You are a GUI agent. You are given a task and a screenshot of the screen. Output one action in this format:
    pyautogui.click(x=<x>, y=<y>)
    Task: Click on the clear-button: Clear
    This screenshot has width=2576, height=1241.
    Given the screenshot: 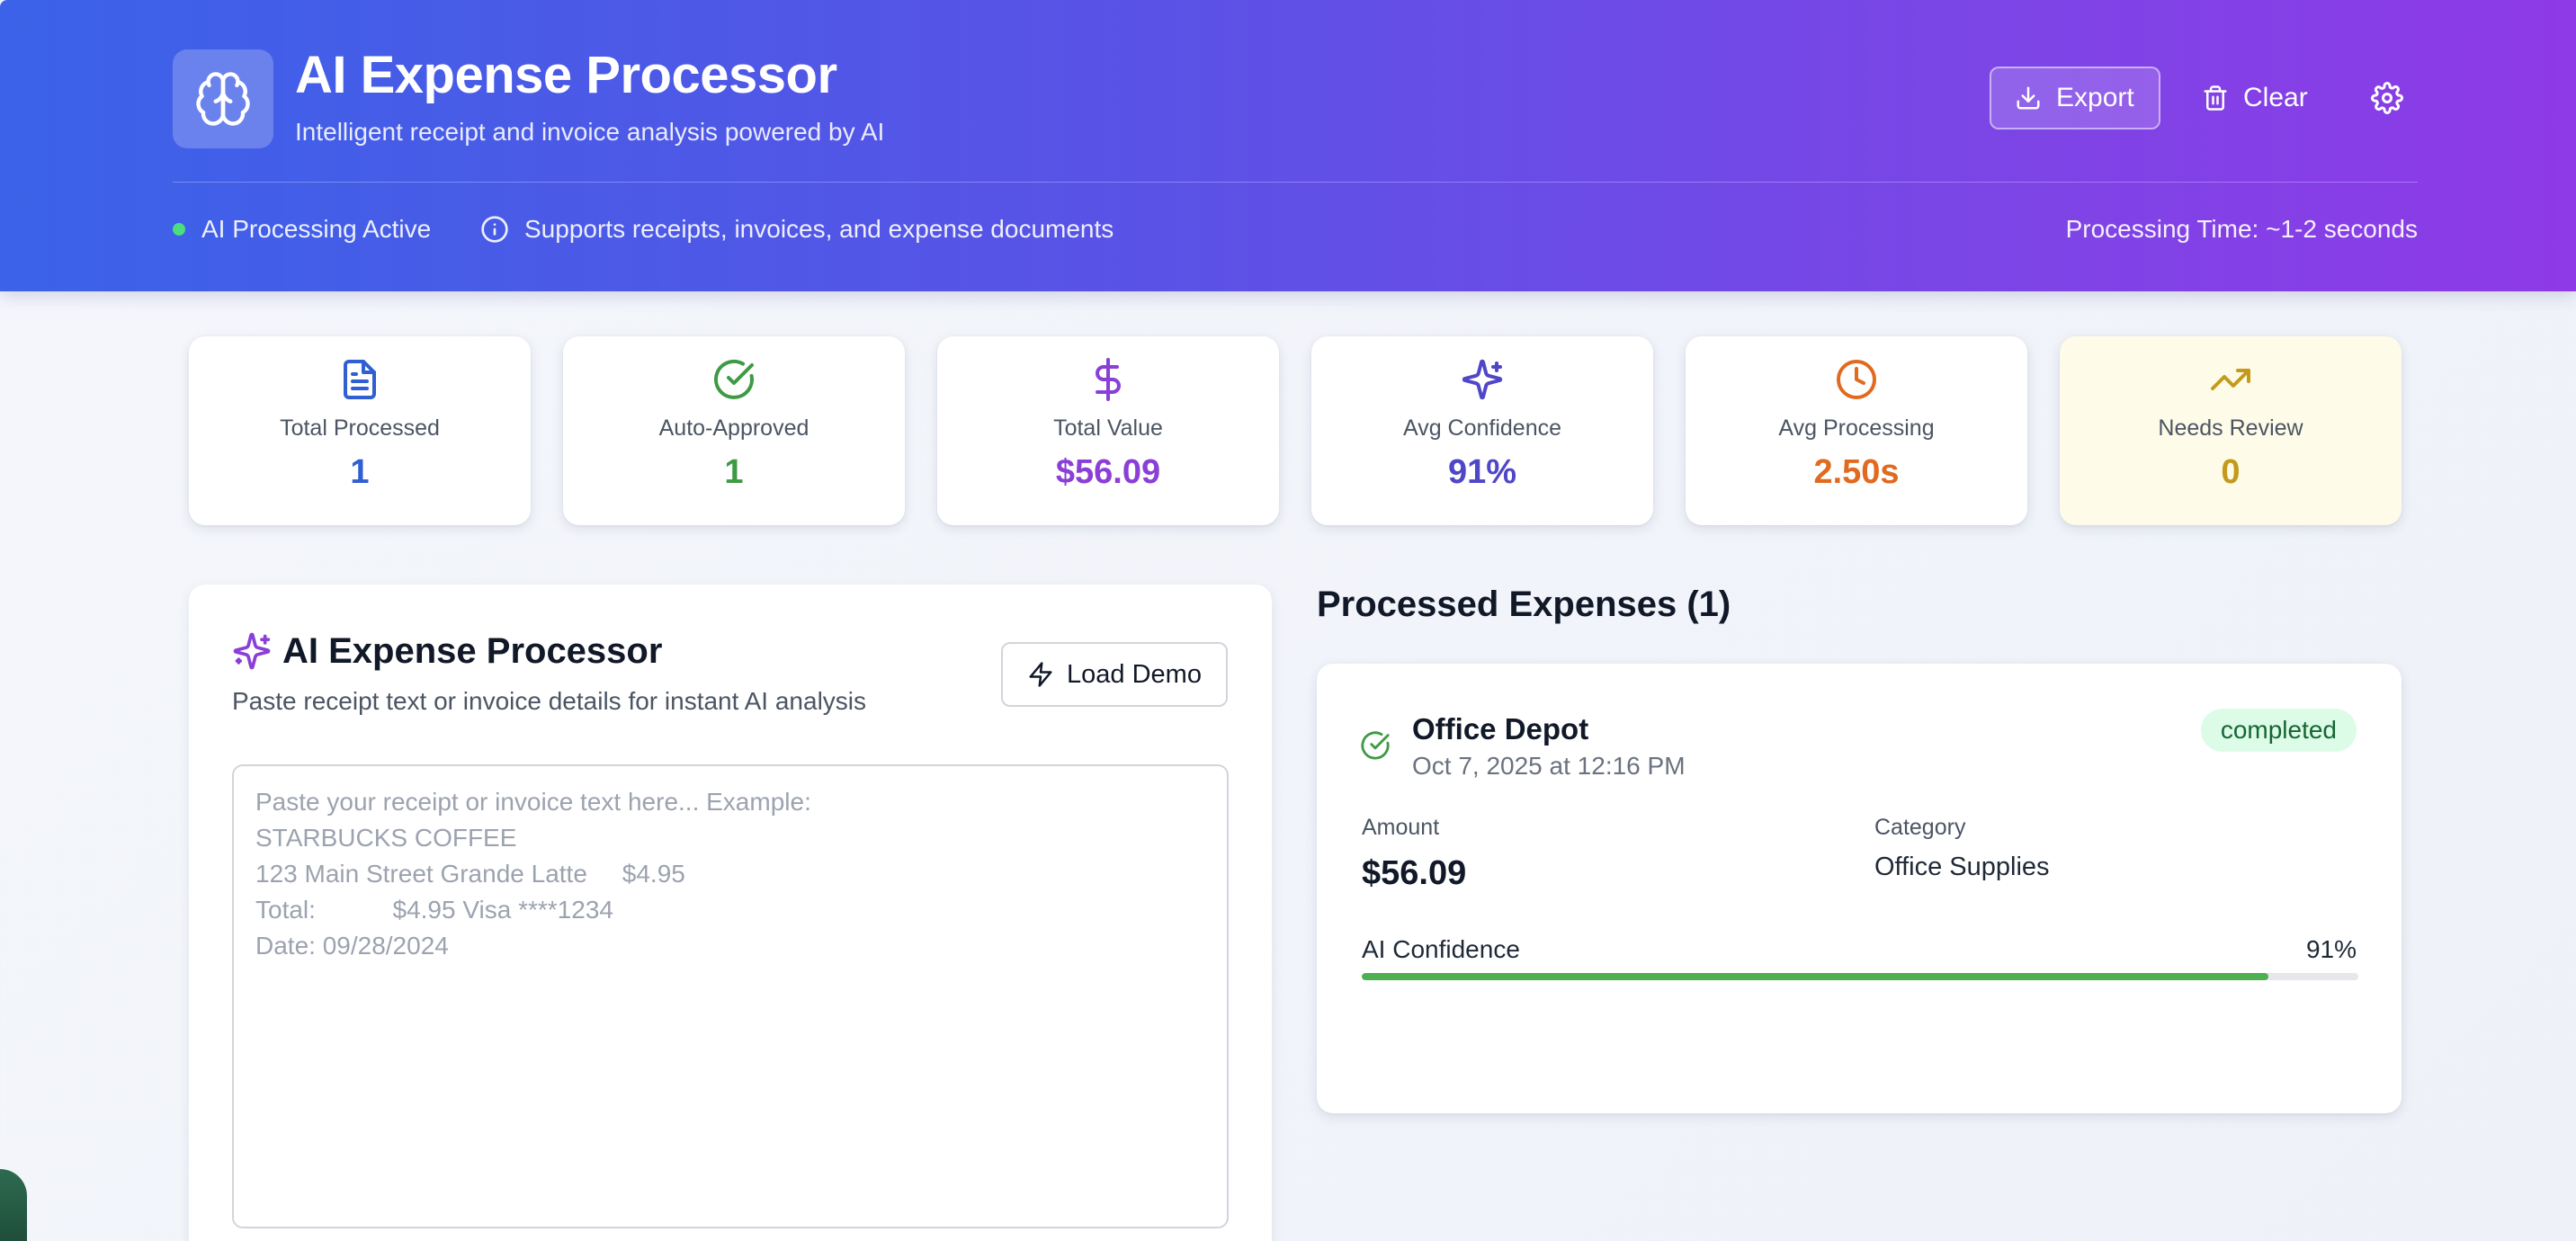 What is the action you would take?
    pyautogui.click(x=2262, y=98)
    